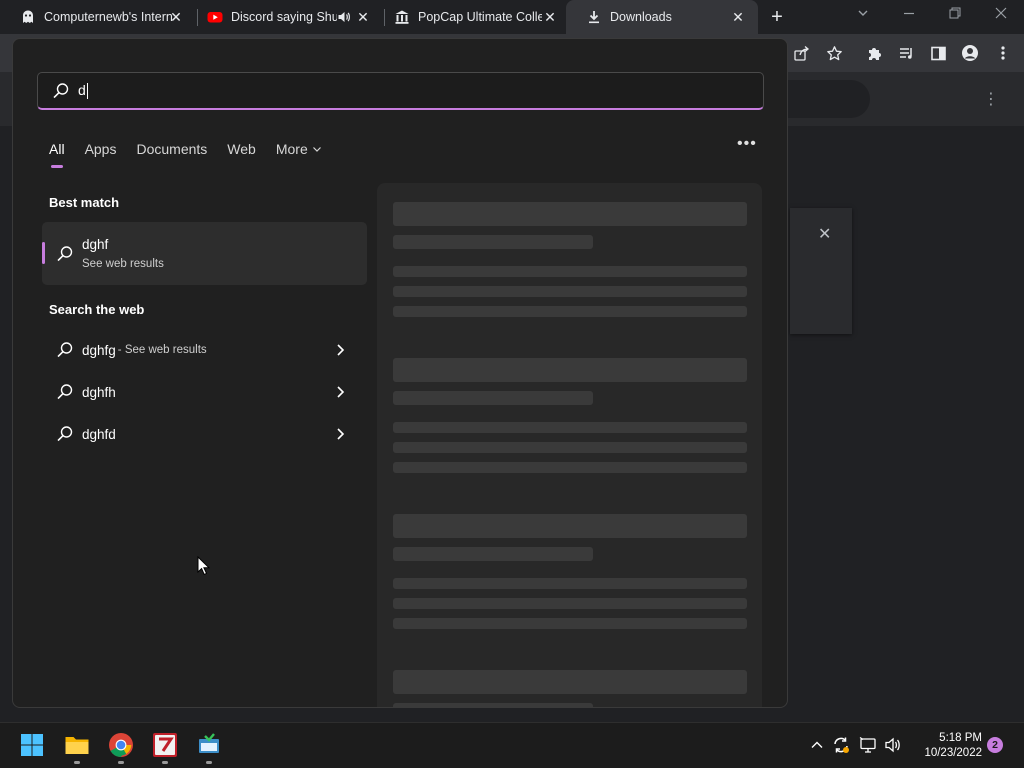 This screenshot has width=1024, height=768. What do you see at coordinates (32, 745) in the screenshot?
I see `windows-start-icon` at bounding box center [32, 745].